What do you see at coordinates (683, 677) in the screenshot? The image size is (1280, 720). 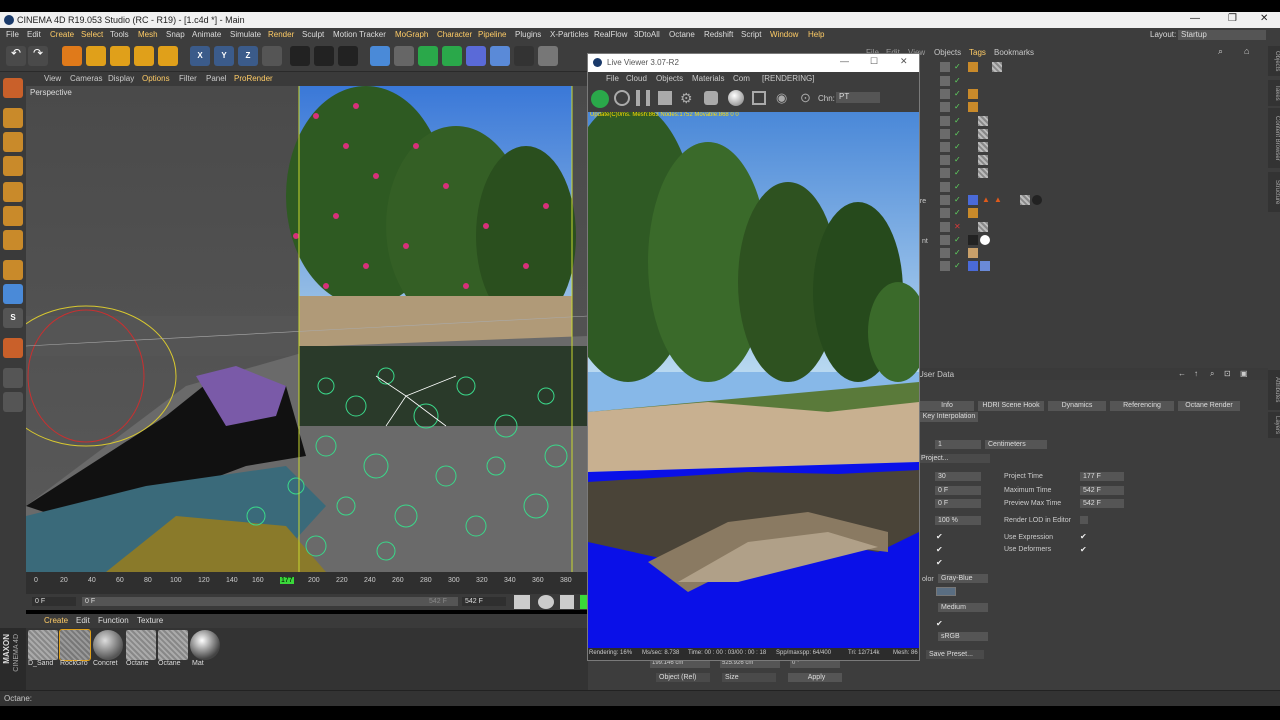 I see `coord-mode-select: Object (Rel)` at bounding box center [683, 677].